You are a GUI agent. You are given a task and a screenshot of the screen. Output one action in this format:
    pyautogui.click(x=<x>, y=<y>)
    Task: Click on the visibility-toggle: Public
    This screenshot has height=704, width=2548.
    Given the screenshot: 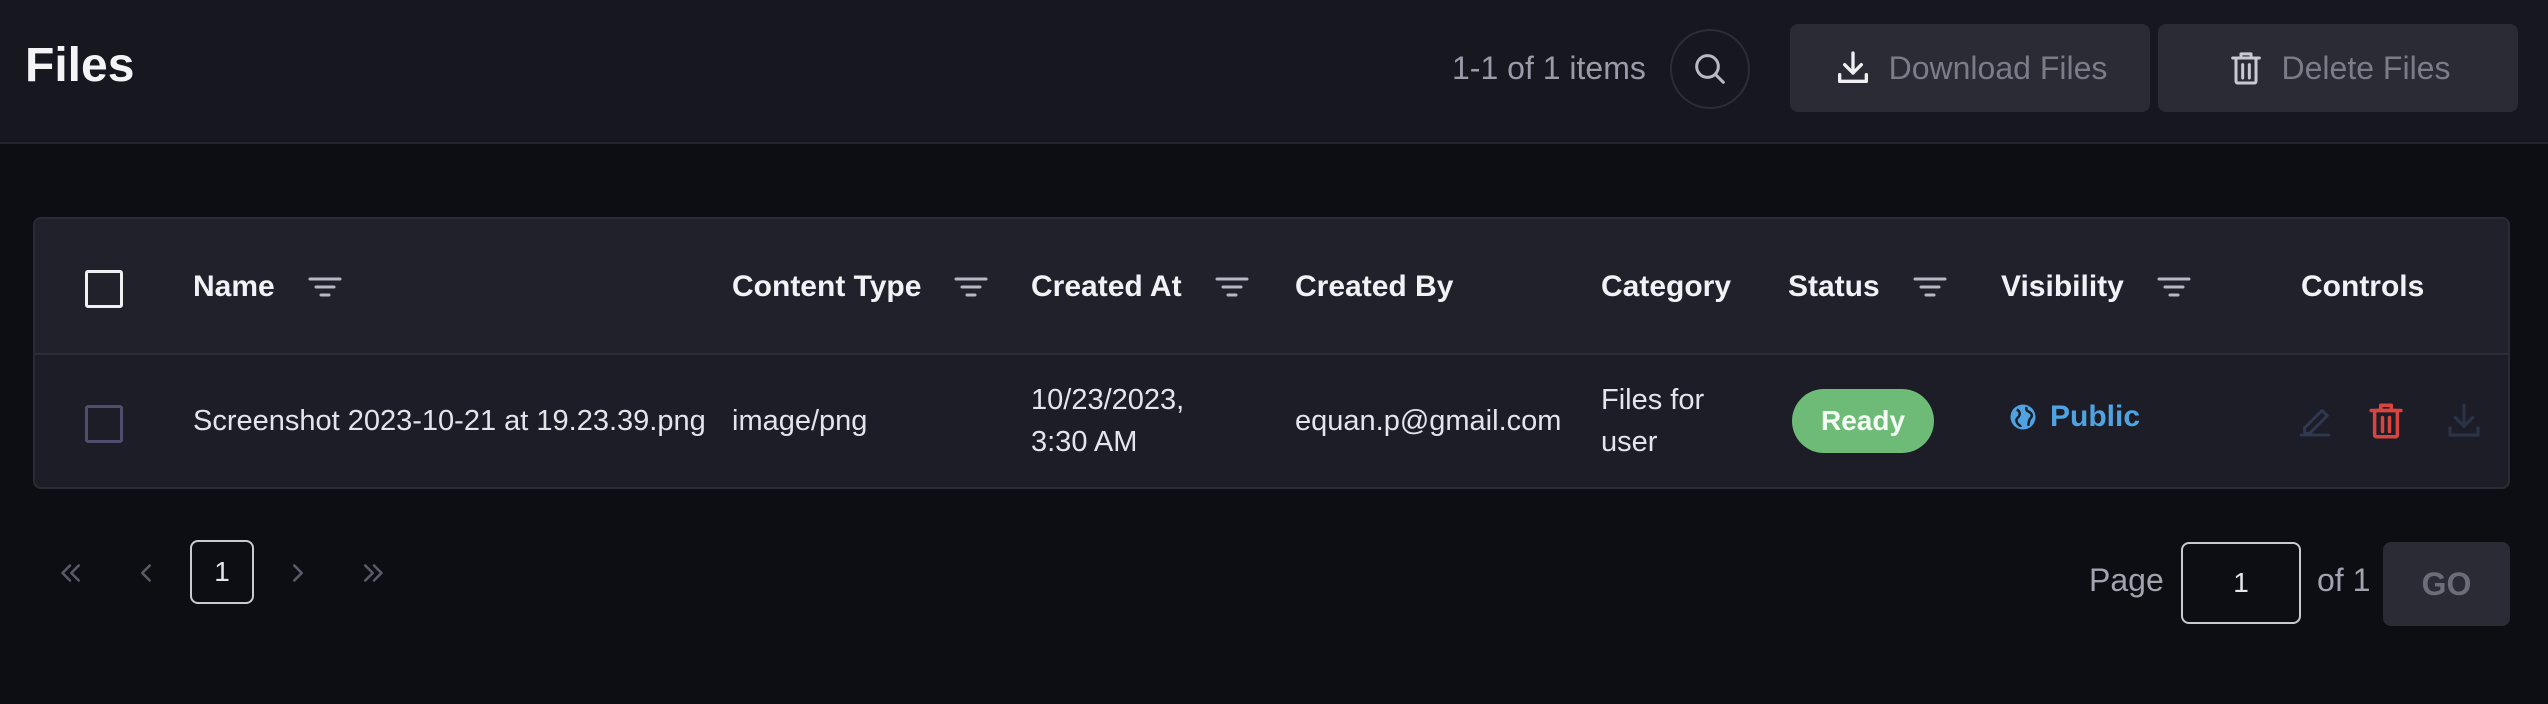 What is the action you would take?
    pyautogui.click(x=2074, y=417)
    